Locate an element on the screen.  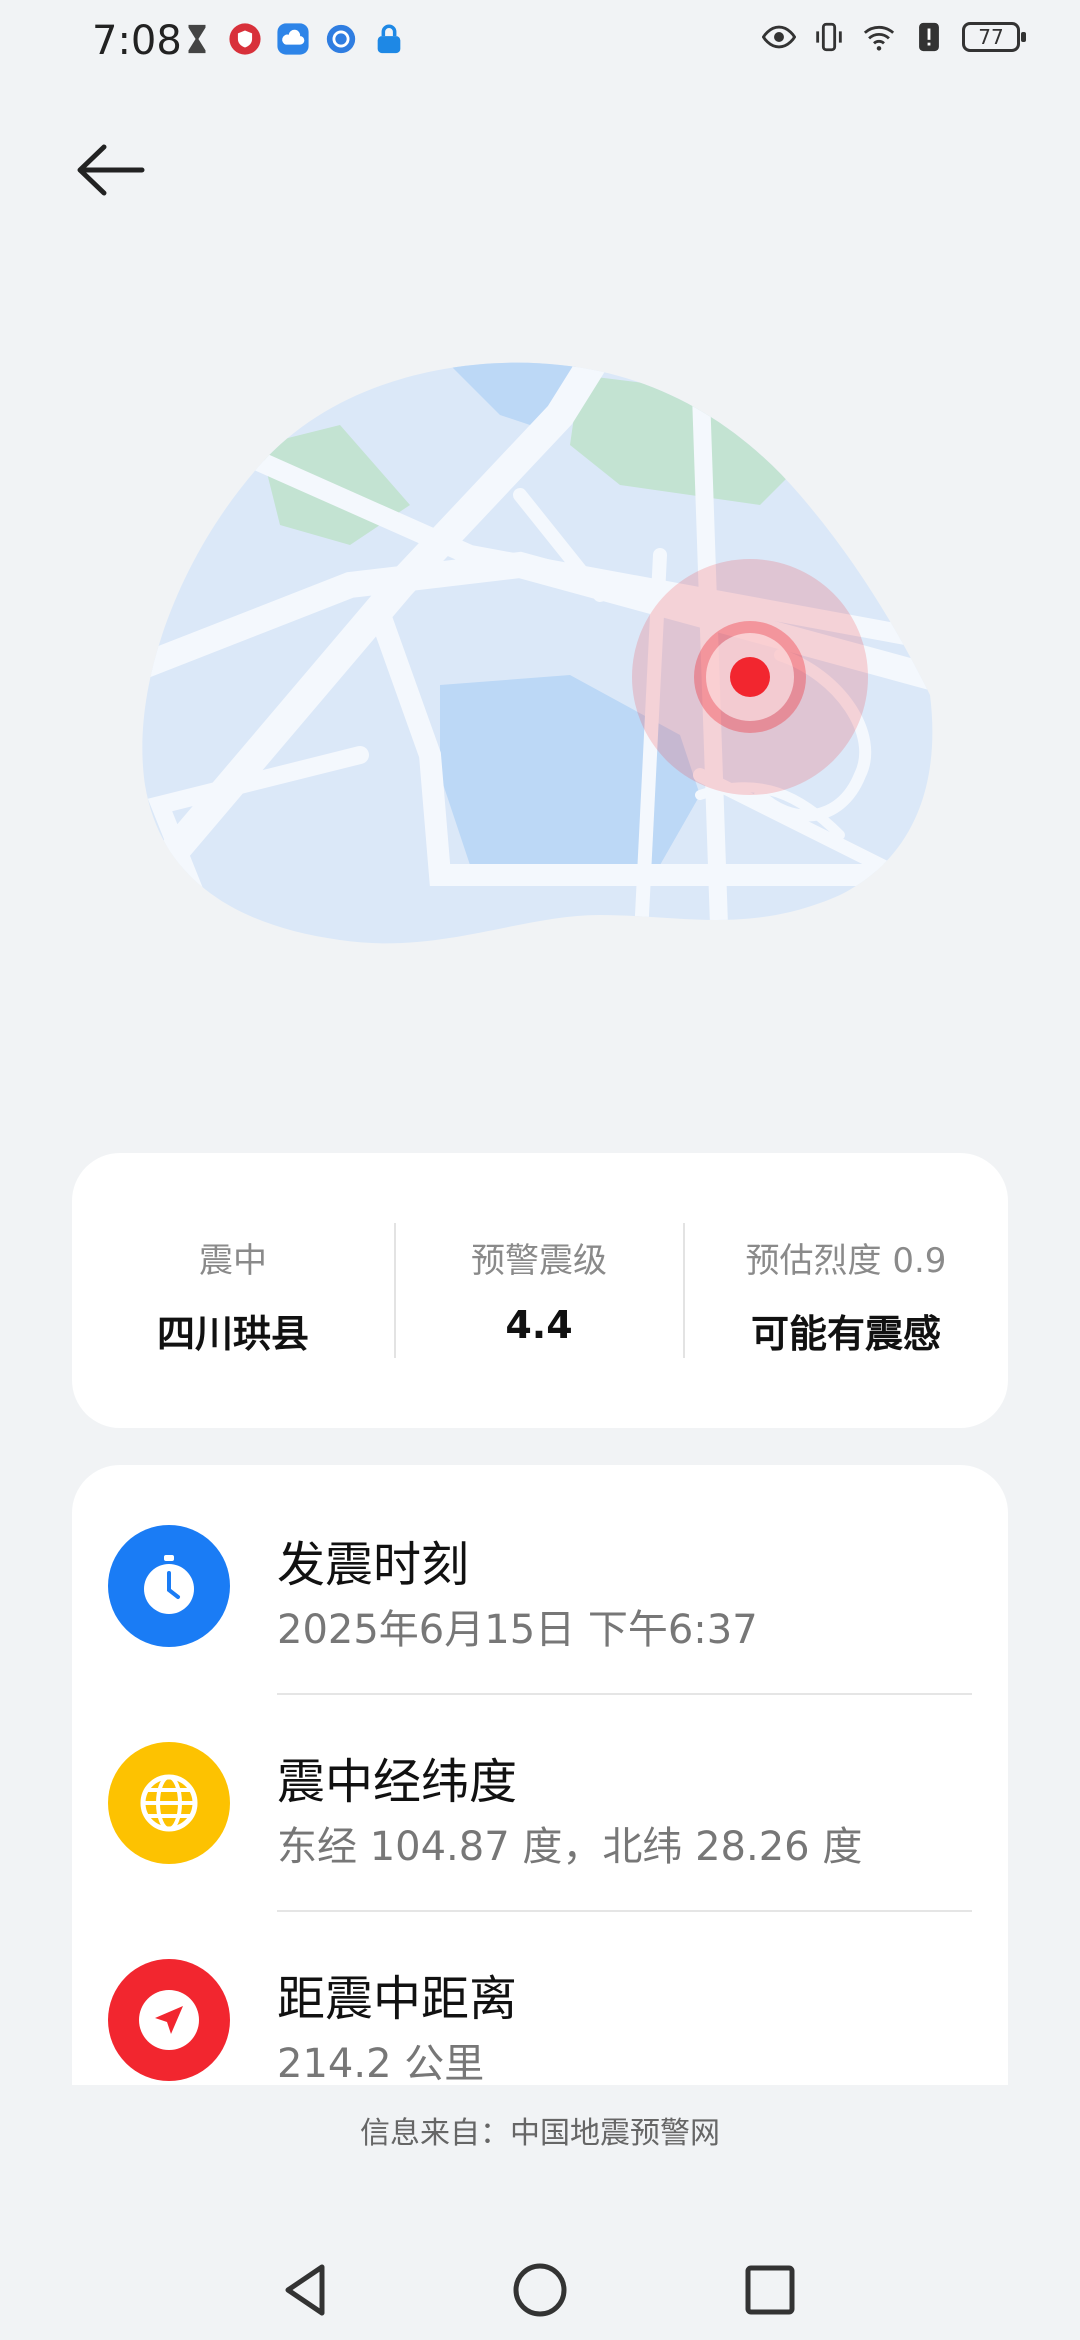
intensity-section: 预估烈度 0.9 可能有震感 is located at coordinates (846, 1290).